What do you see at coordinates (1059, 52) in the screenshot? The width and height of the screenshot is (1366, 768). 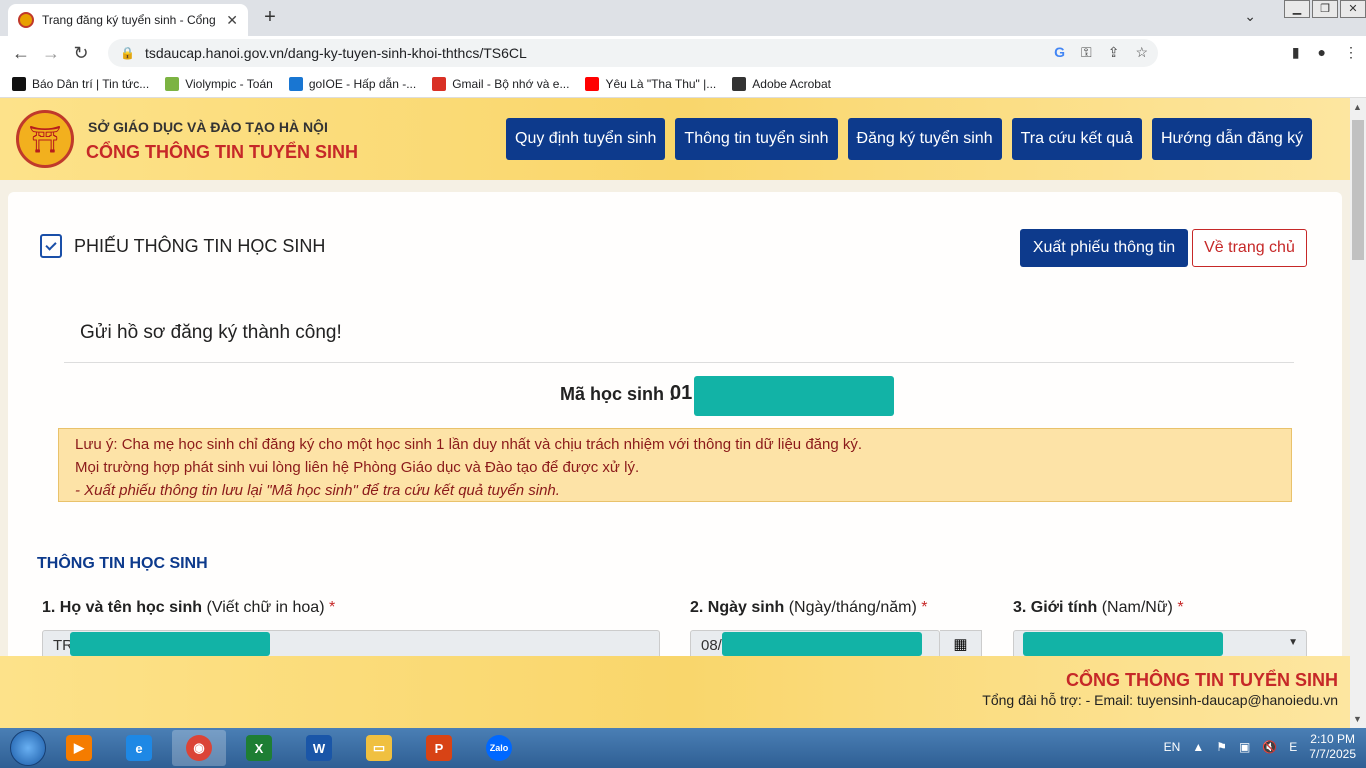 I see `google-icon: G` at bounding box center [1059, 52].